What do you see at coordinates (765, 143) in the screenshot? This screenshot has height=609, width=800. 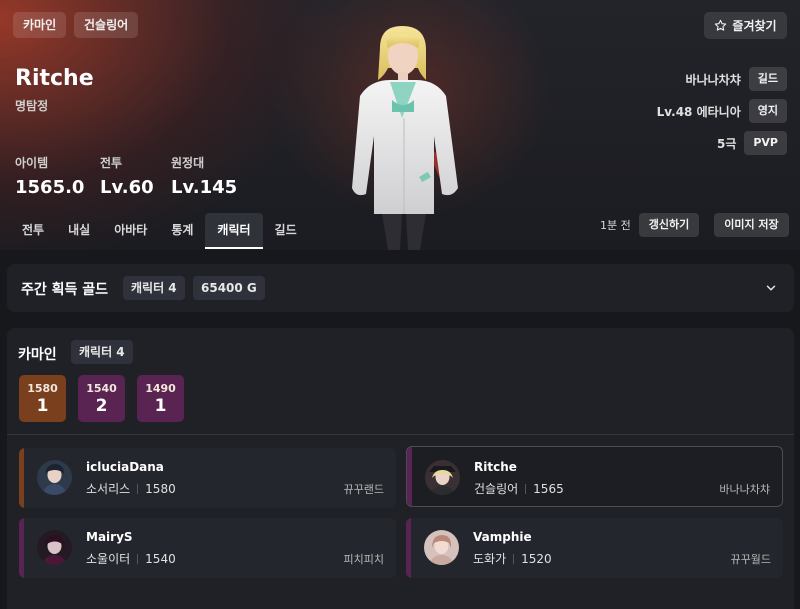 I see `pvp-tag: PVP` at bounding box center [765, 143].